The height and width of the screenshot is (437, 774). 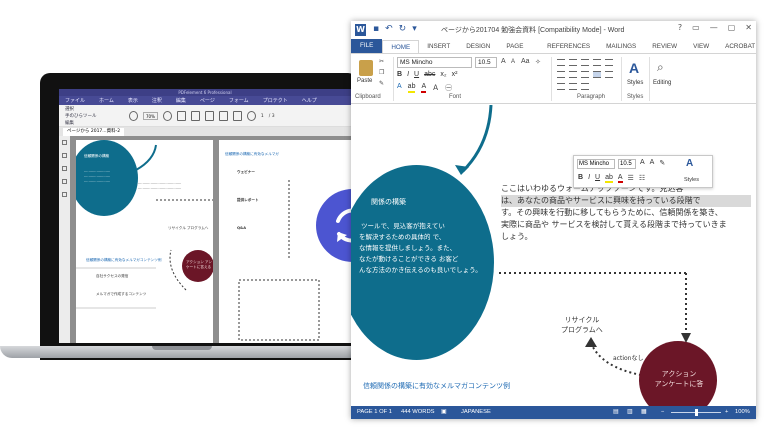 What do you see at coordinates (585, 62) in the screenshot?
I see `multilevel-list-icon` at bounding box center [585, 62].